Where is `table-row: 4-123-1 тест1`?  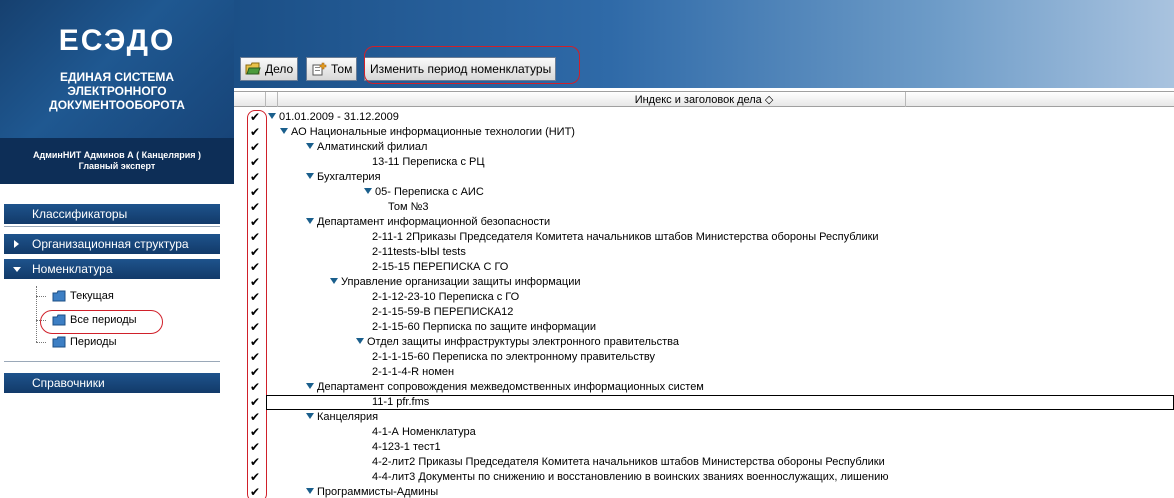 table-row: 4-123-1 тест1 is located at coordinates (720, 447).